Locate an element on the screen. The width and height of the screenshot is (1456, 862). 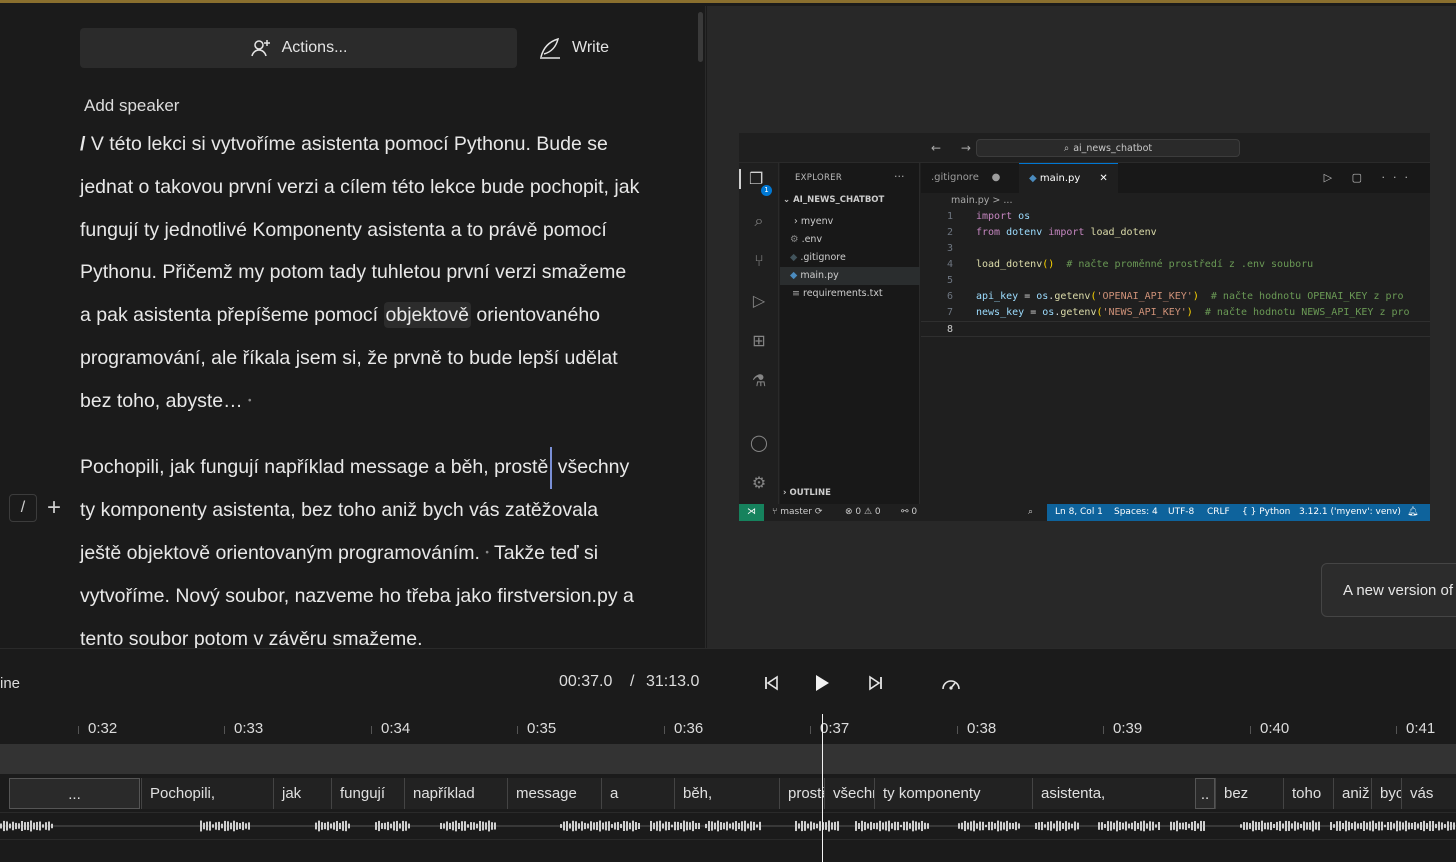
ports-status: ⚯ 0 is located at coordinates (909, 512).